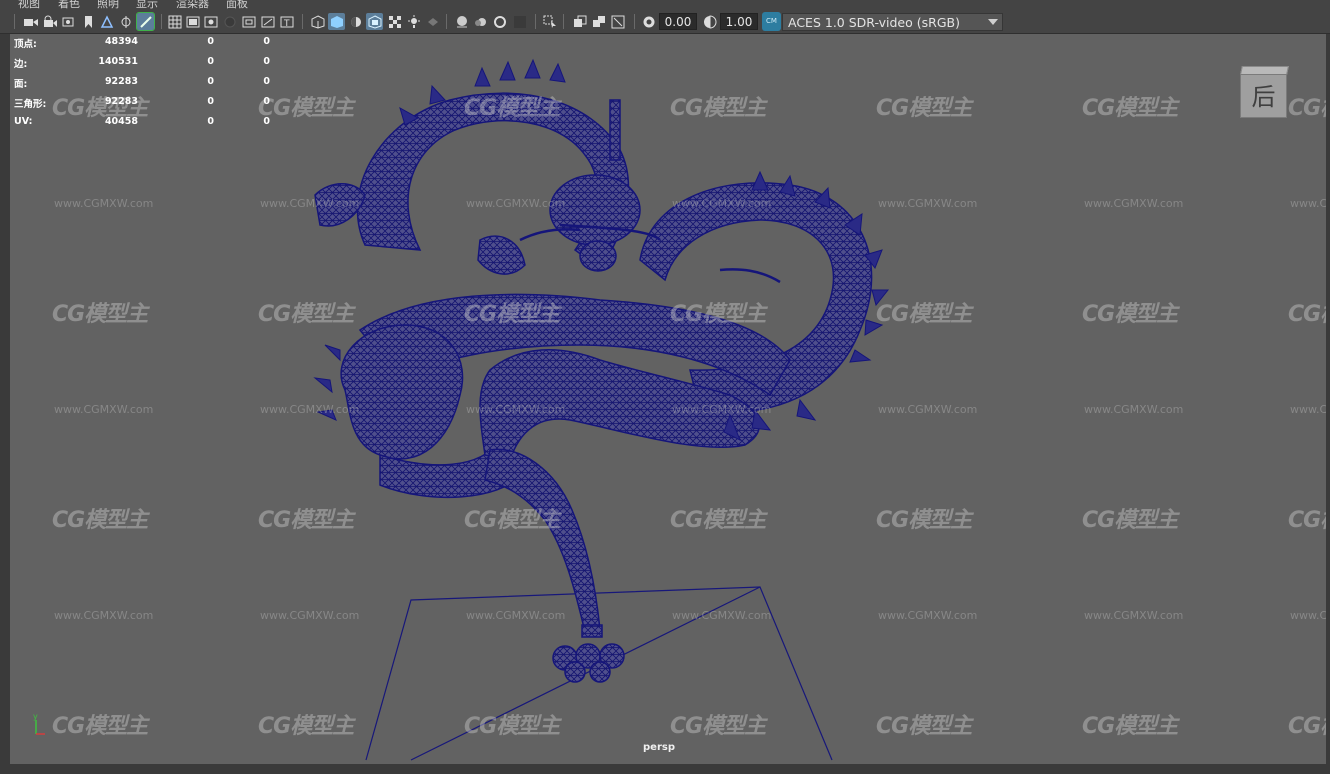 This screenshot has width=1330, height=774. What do you see at coordinates (649, 21) in the screenshot?
I see `exposure-icon` at bounding box center [649, 21].